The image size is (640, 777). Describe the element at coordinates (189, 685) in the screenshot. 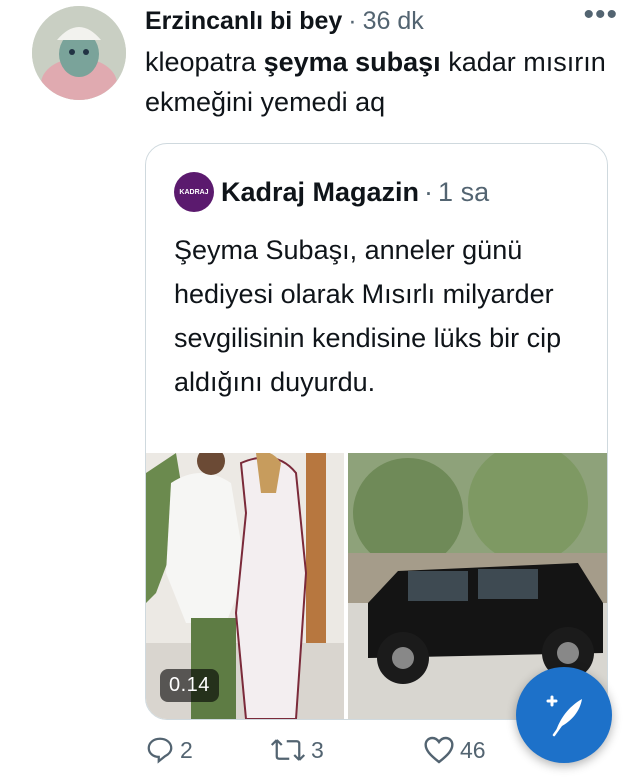

I see `video-duration: 0.14` at that location.